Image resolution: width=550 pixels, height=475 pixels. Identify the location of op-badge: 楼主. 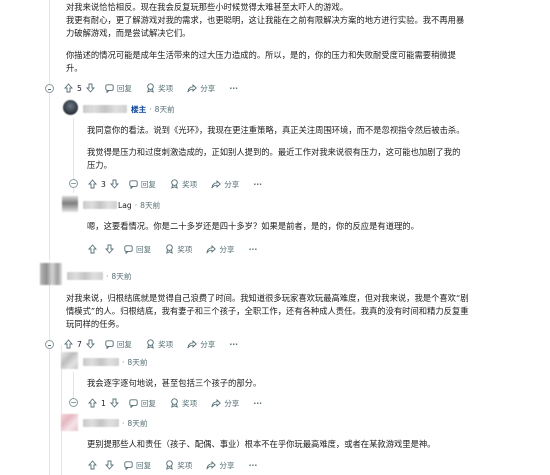
(139, 109).